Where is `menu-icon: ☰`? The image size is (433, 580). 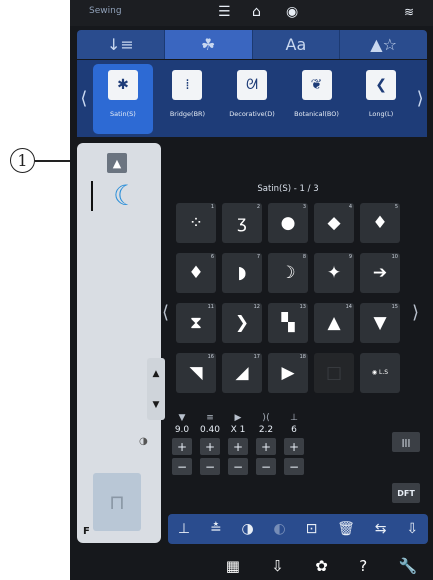 menu-icon: ☰ is located at coordinates (224, 12).